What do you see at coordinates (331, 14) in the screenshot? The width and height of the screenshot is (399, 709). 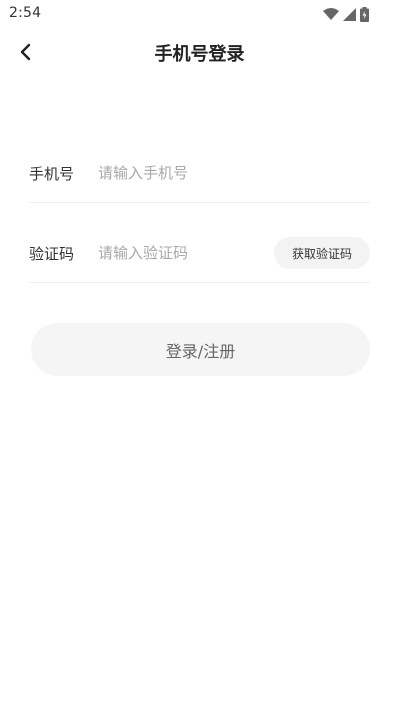 I see `wifi-icon` at bounding box center [331, 14].